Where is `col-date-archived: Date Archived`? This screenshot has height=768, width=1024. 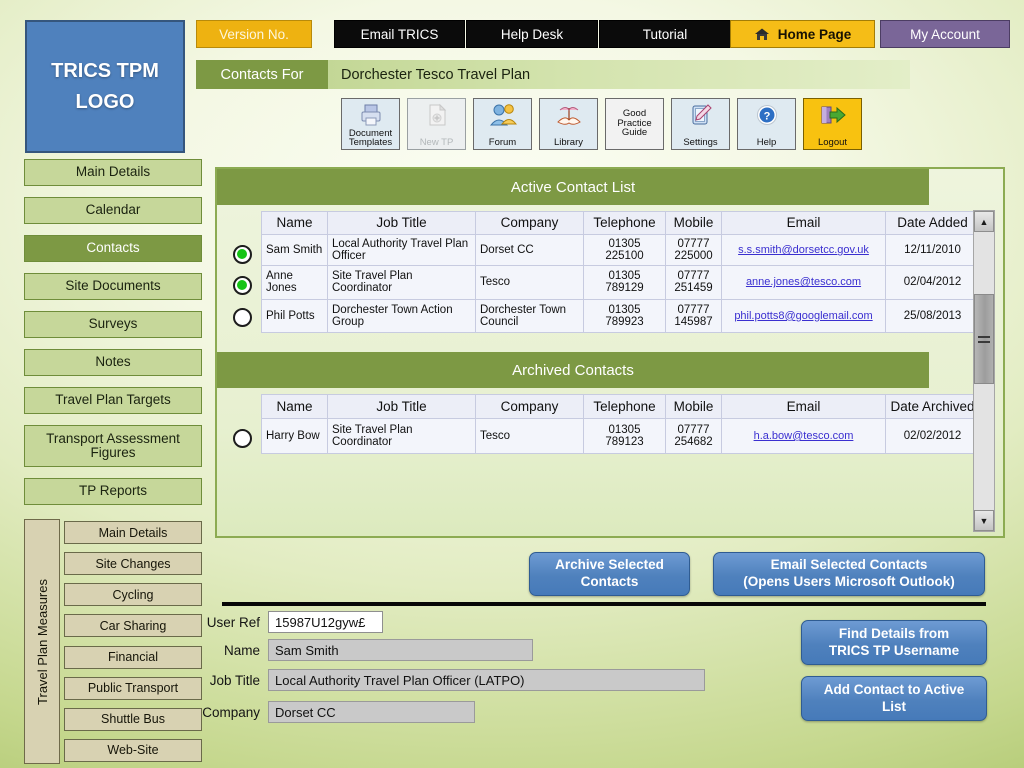
col-date-archived: Date Archived is located at coordinates (932, 406).